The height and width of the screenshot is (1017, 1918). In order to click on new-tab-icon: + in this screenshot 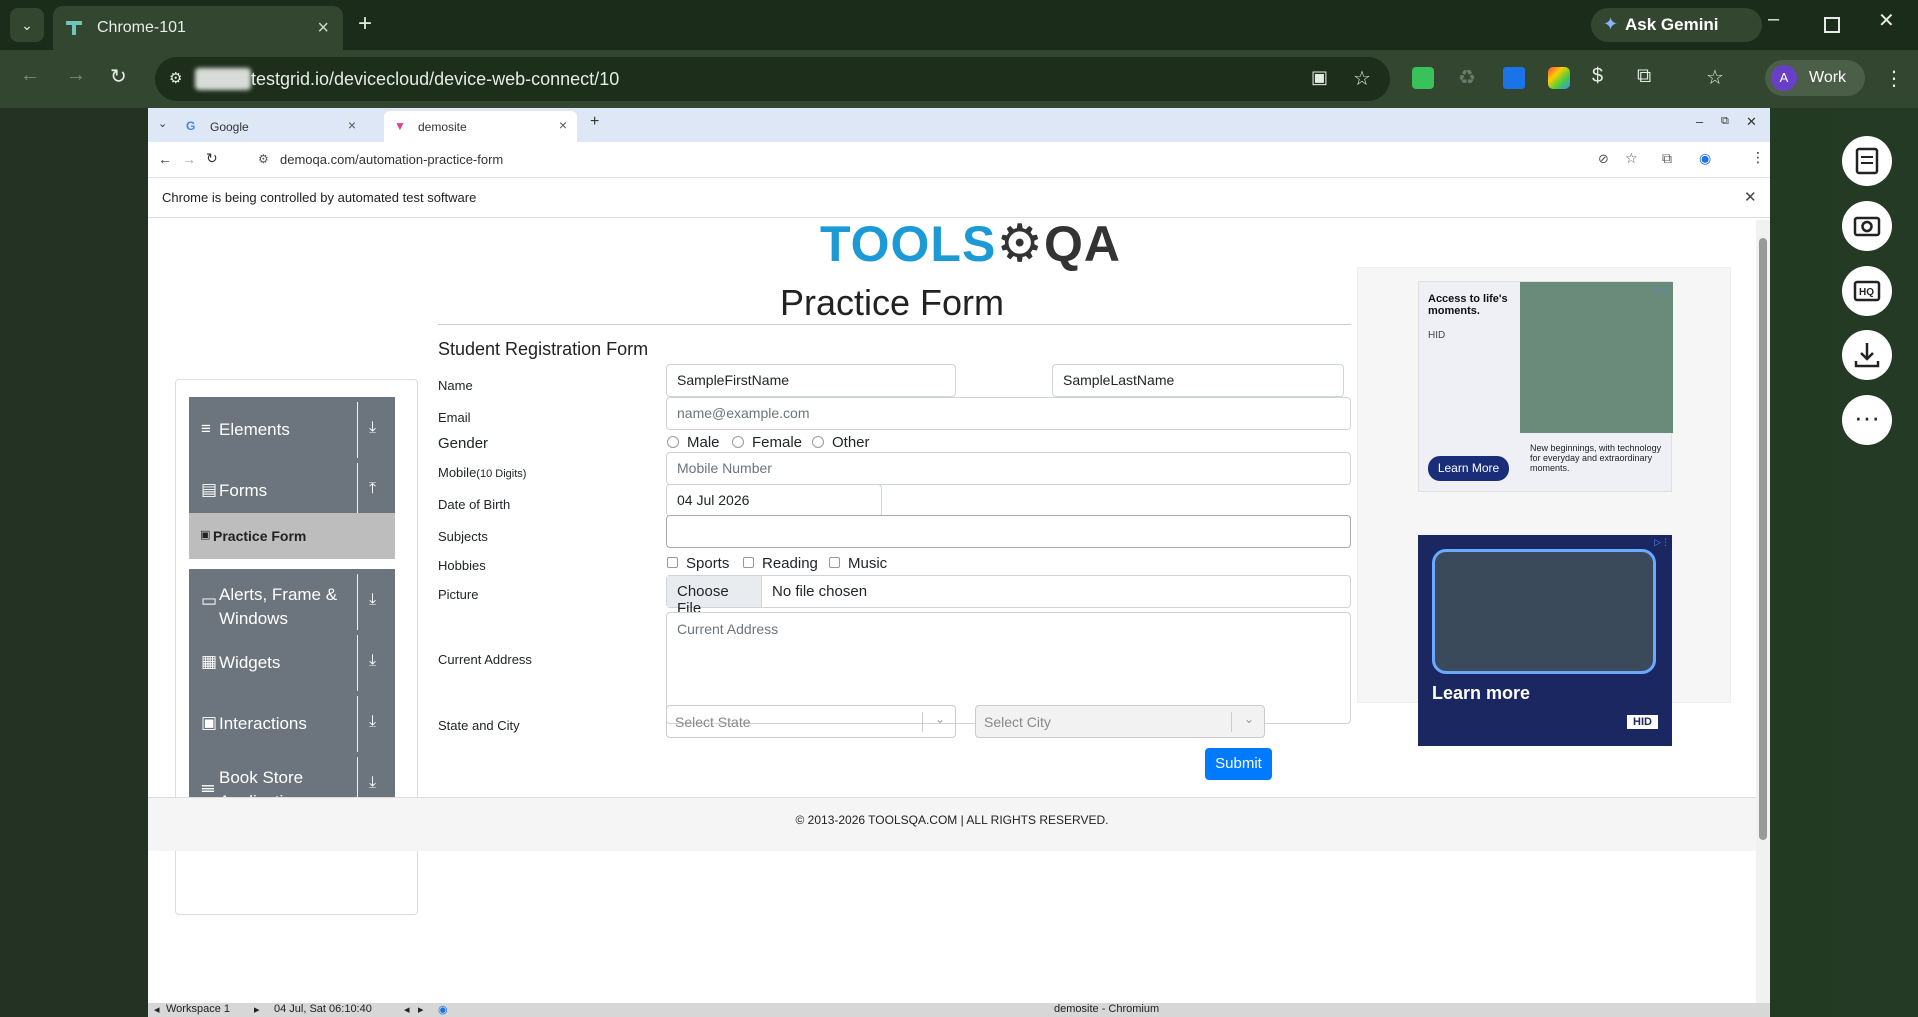, I will do `click(365, 24)`.